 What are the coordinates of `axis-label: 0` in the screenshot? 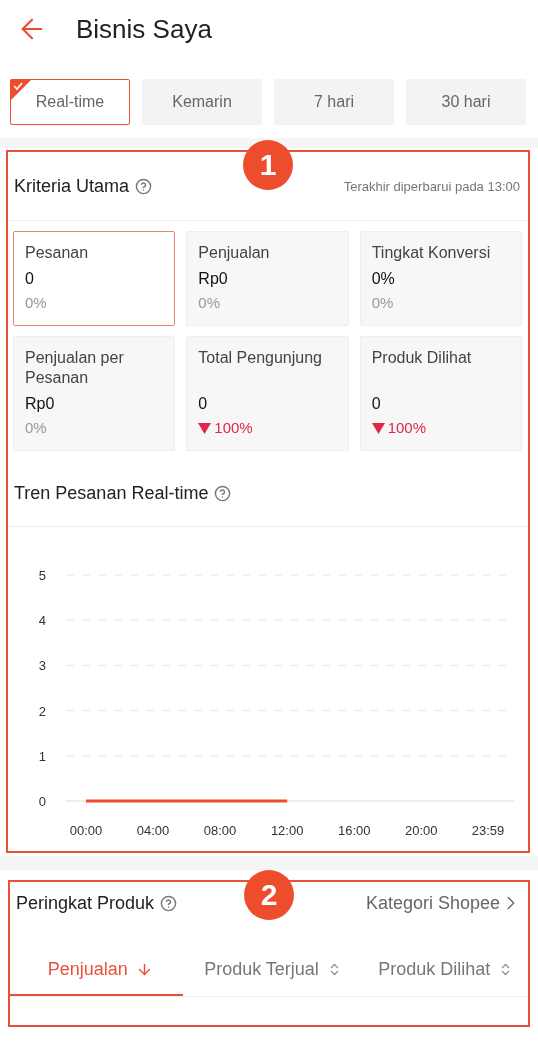 It's located at (42, 801).